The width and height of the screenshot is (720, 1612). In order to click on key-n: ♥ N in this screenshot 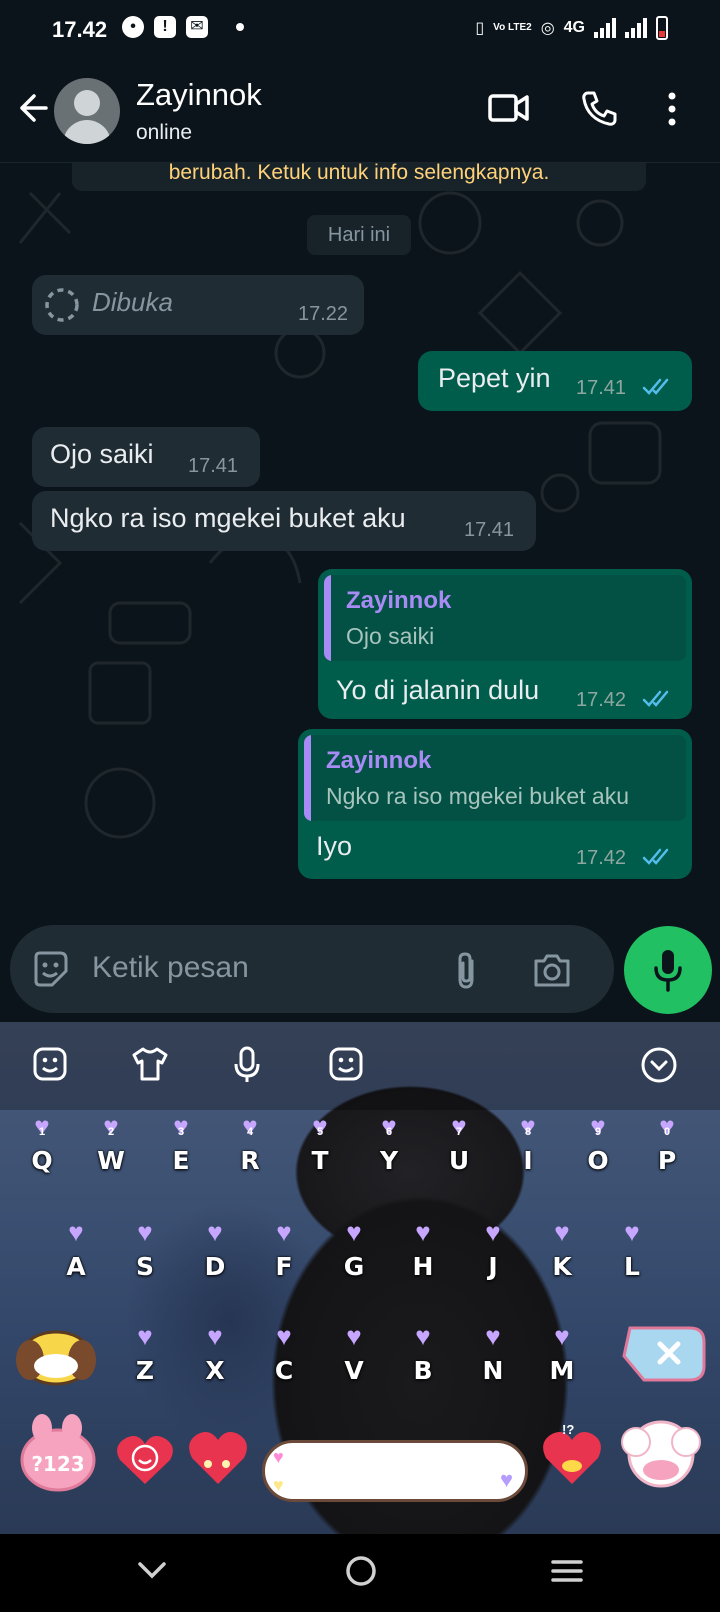, I will do `click(493, 1362)`.